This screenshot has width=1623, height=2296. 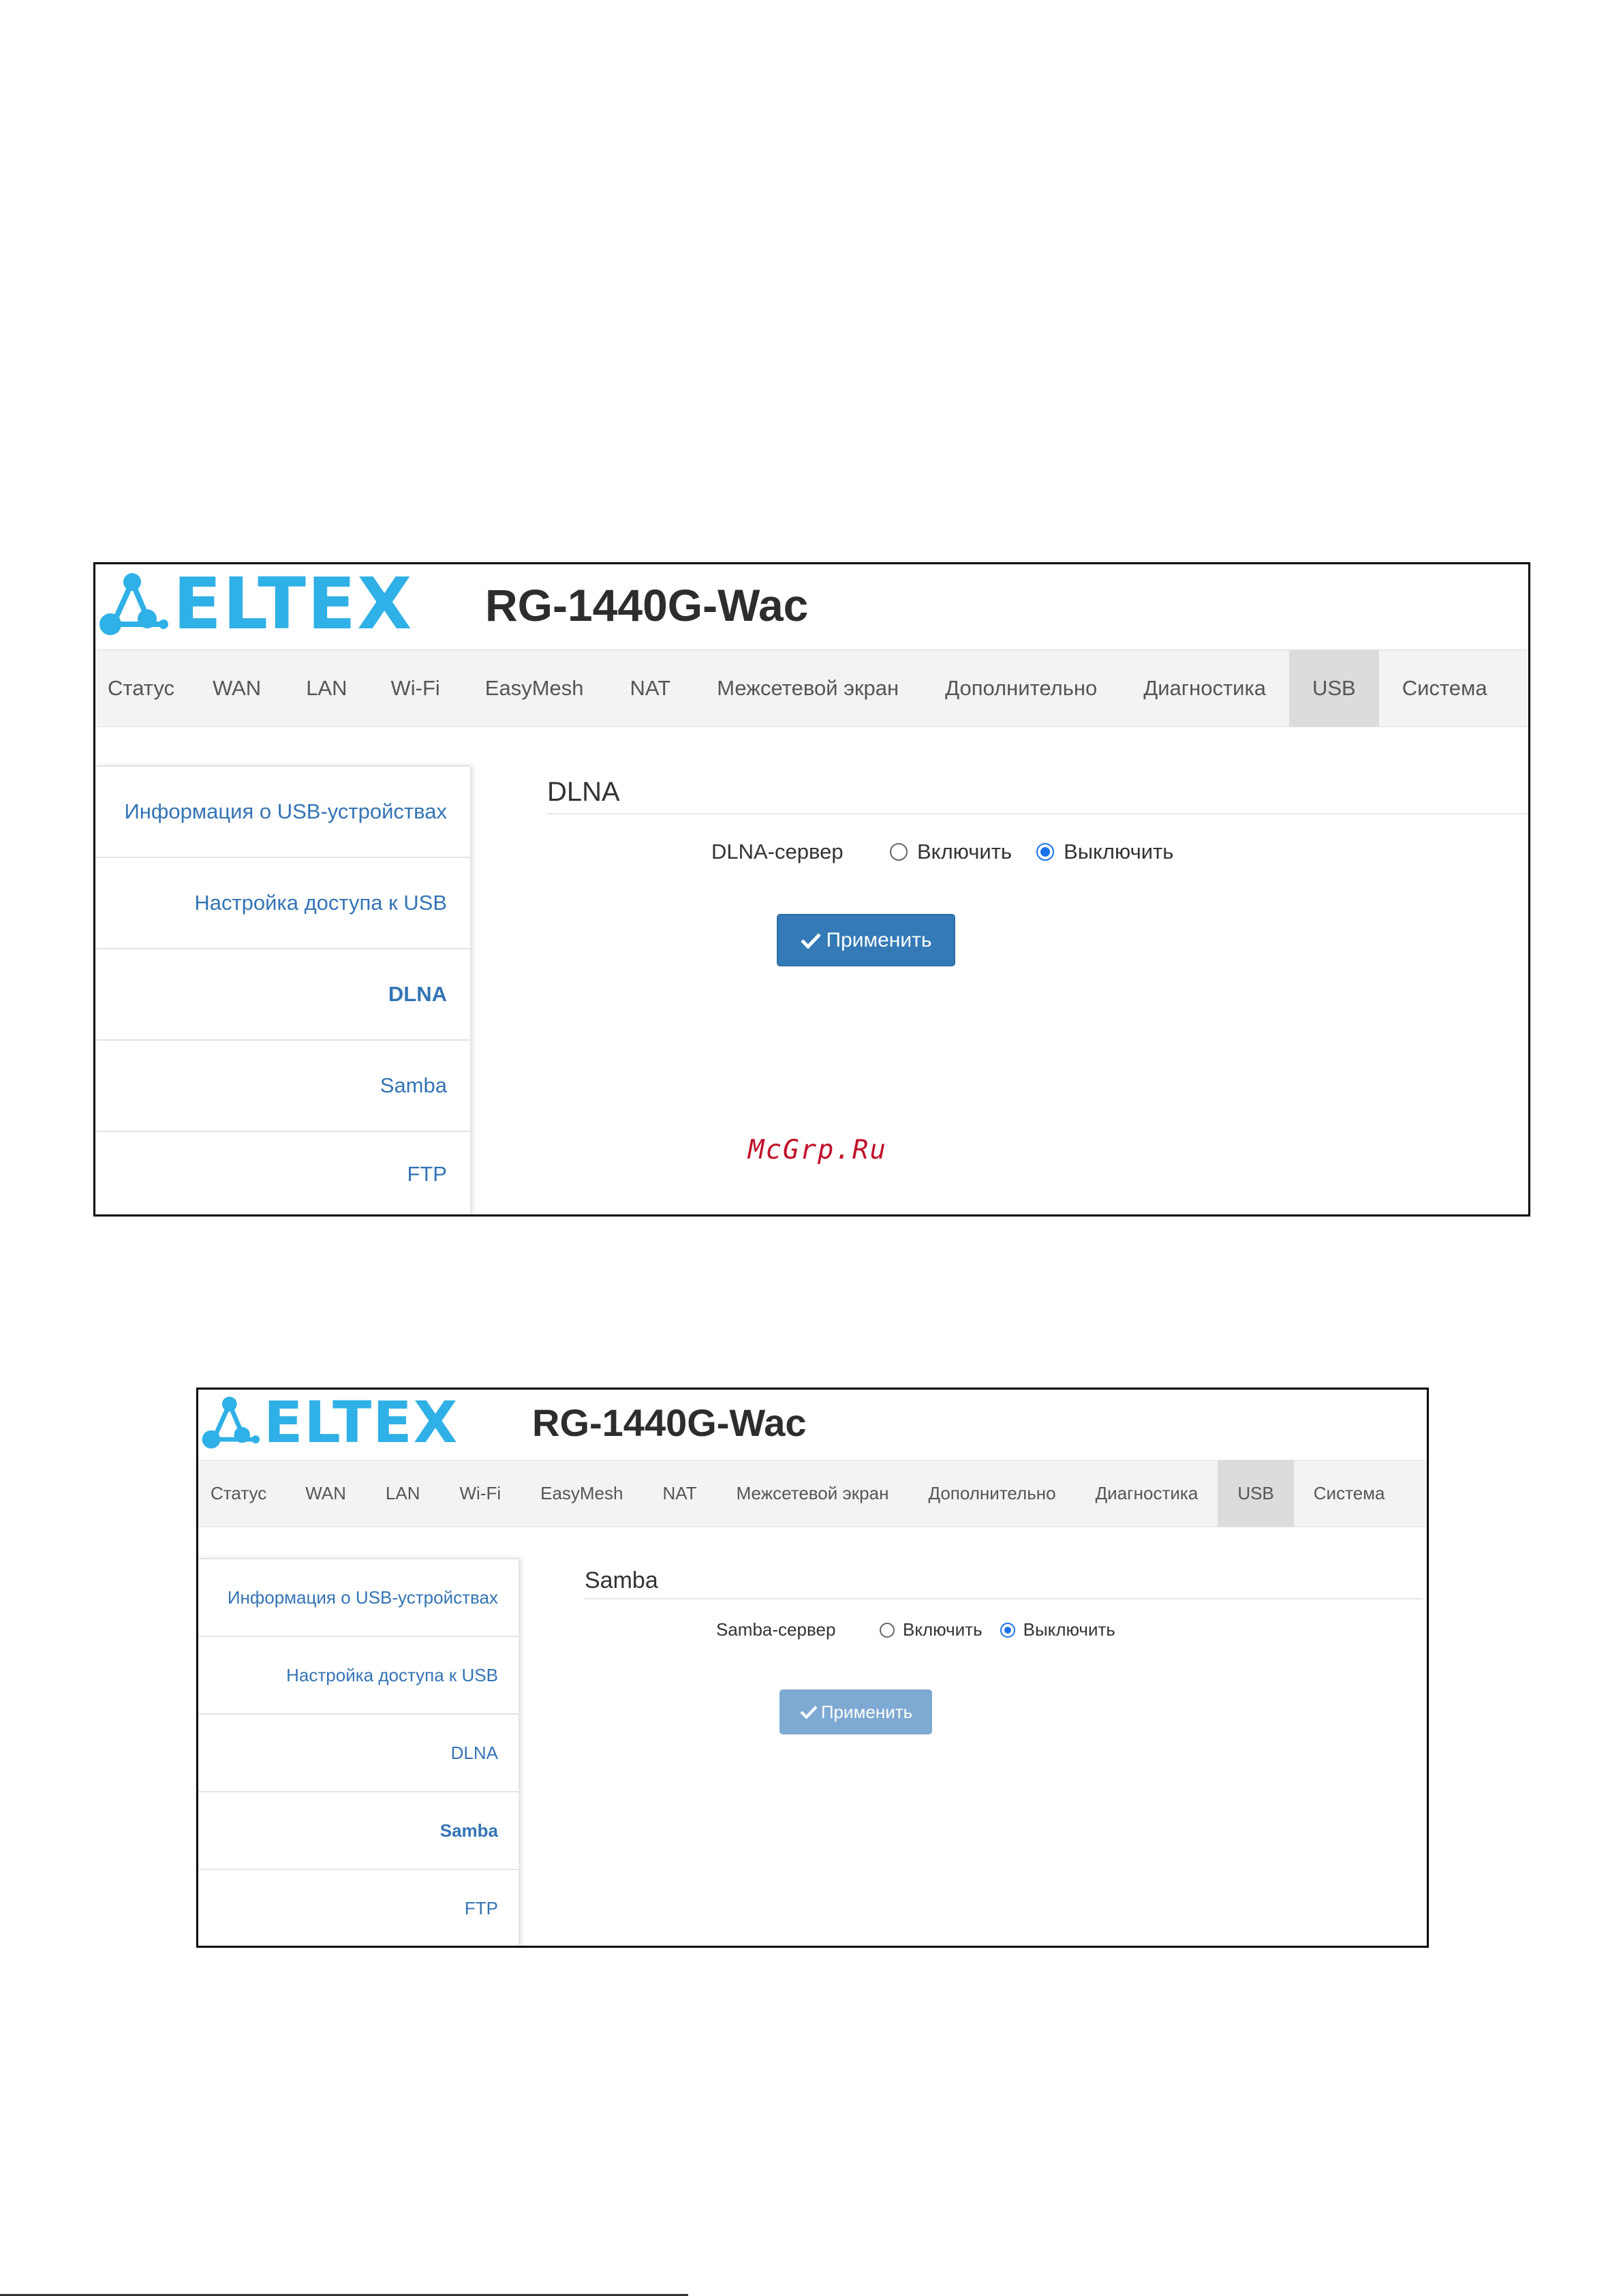 I want to click on samba-server-label: Samba-сервер, so click(x=776, y=1629).